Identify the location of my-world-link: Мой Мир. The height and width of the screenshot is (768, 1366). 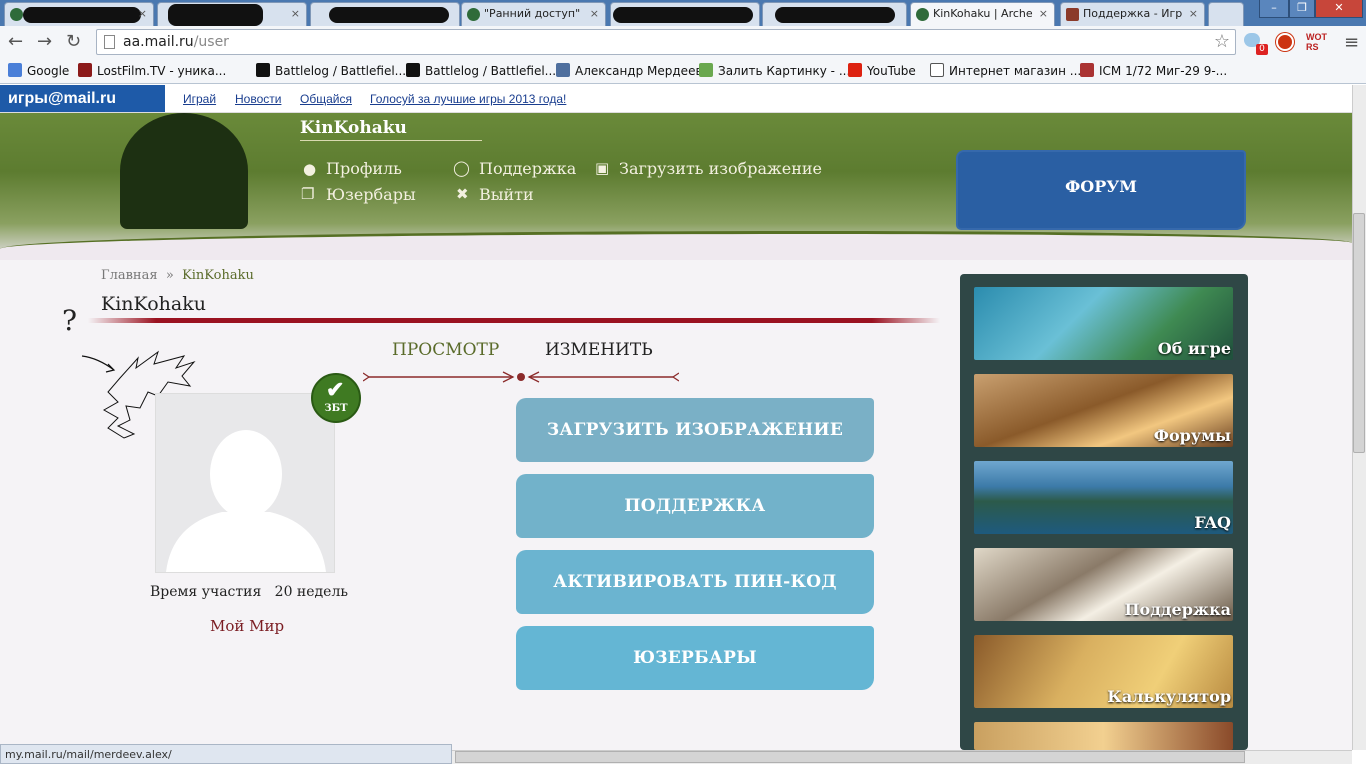
(247, 626).